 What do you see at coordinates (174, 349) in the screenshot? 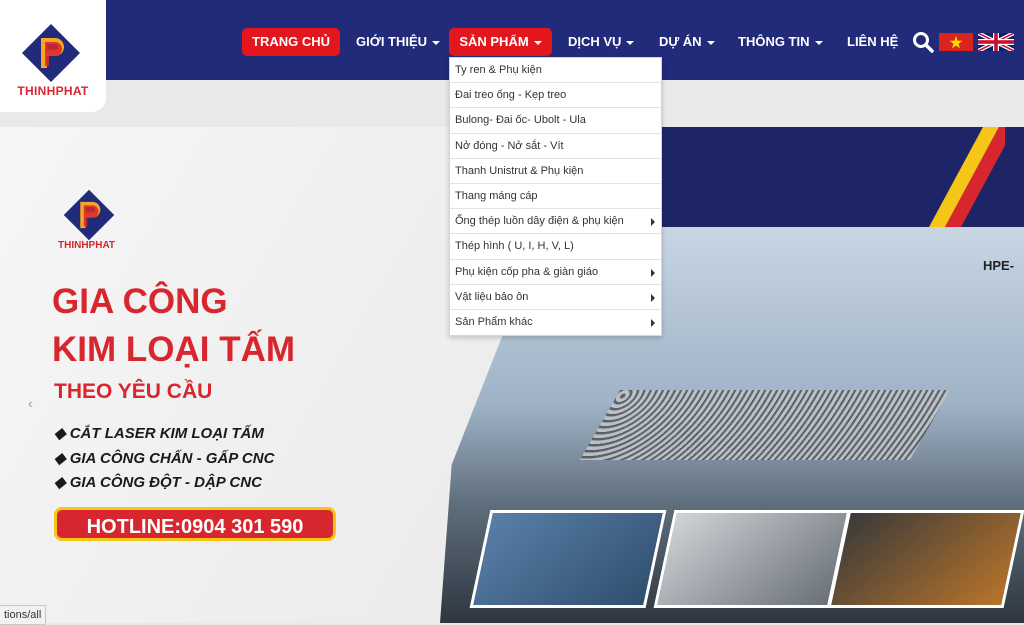
I see `hero-heading-2: KIM LOẠI TẤM` at bounding box center [174, 349].